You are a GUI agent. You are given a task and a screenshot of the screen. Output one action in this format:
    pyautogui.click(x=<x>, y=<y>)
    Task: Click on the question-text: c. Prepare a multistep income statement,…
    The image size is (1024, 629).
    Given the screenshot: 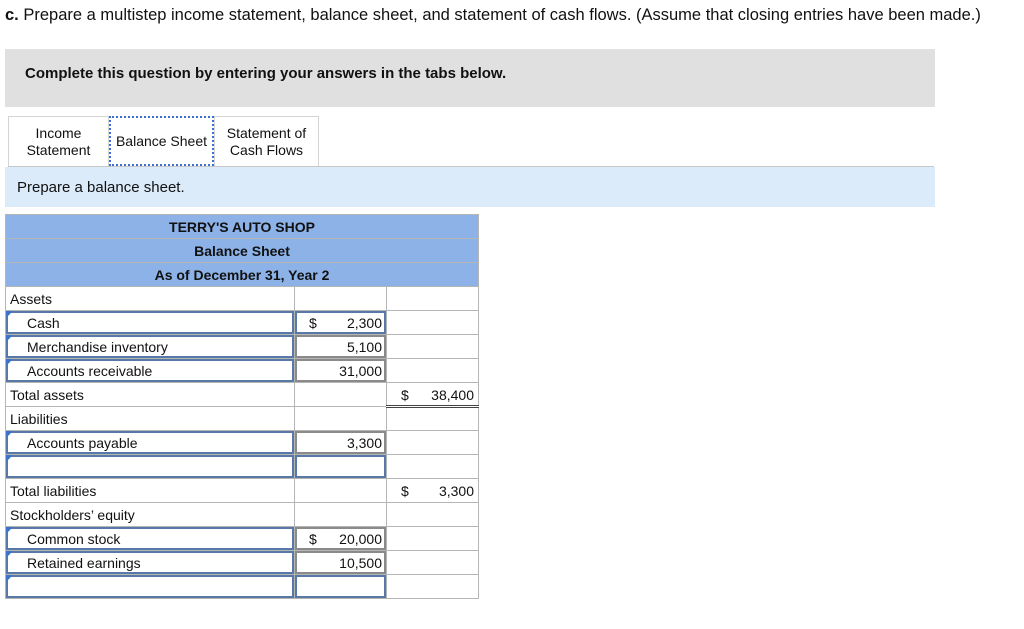 What is the action you would take?
    pyautogui.click(x=512, y=15)
    